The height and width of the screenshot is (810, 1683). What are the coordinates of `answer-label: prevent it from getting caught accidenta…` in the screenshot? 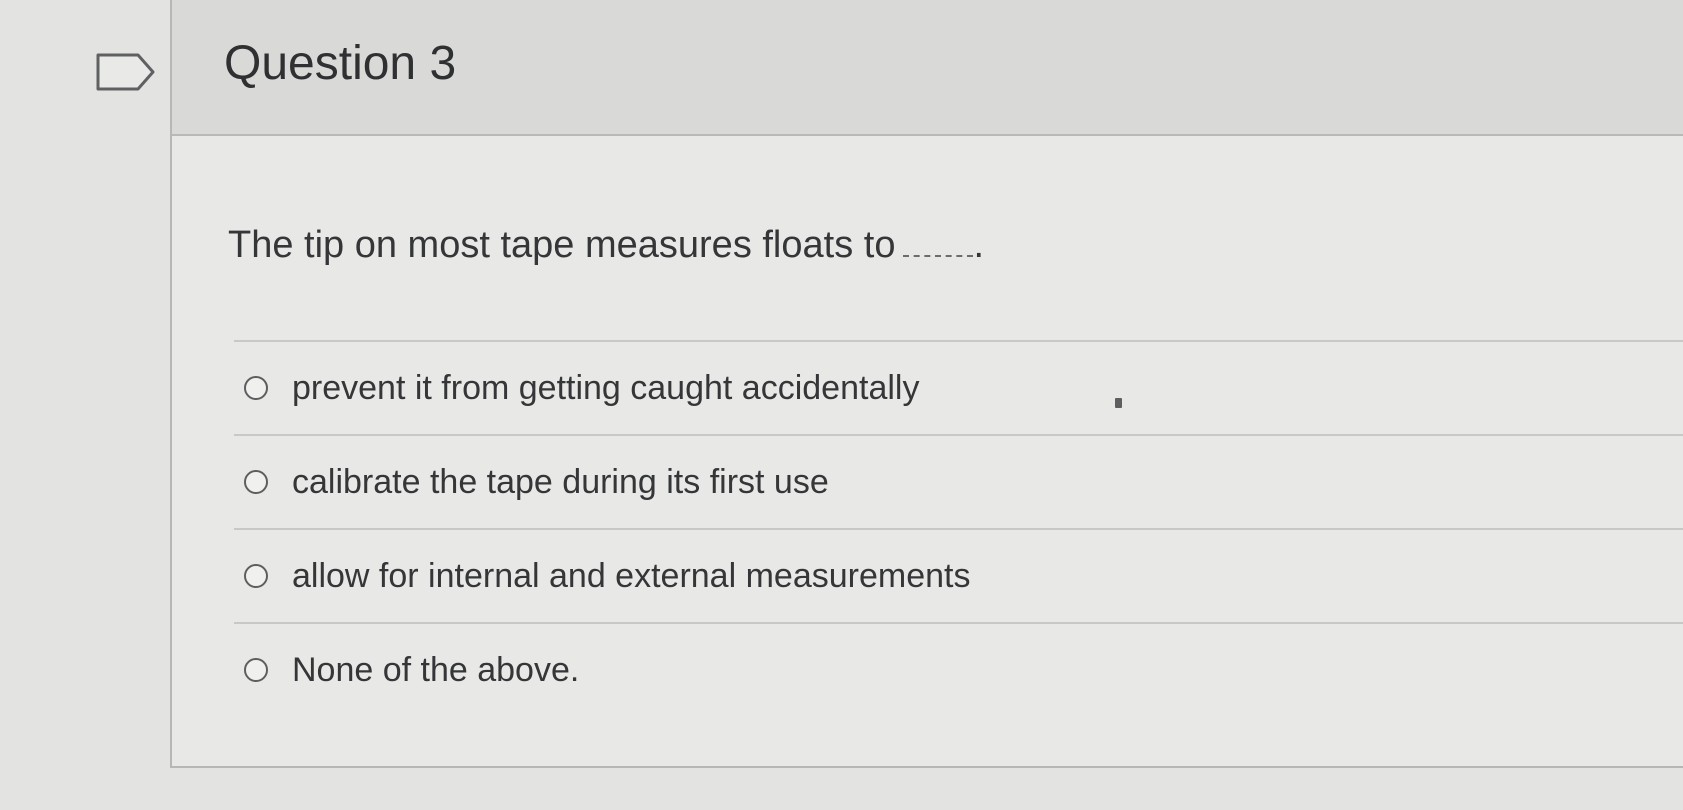 It's located at (606, 388).